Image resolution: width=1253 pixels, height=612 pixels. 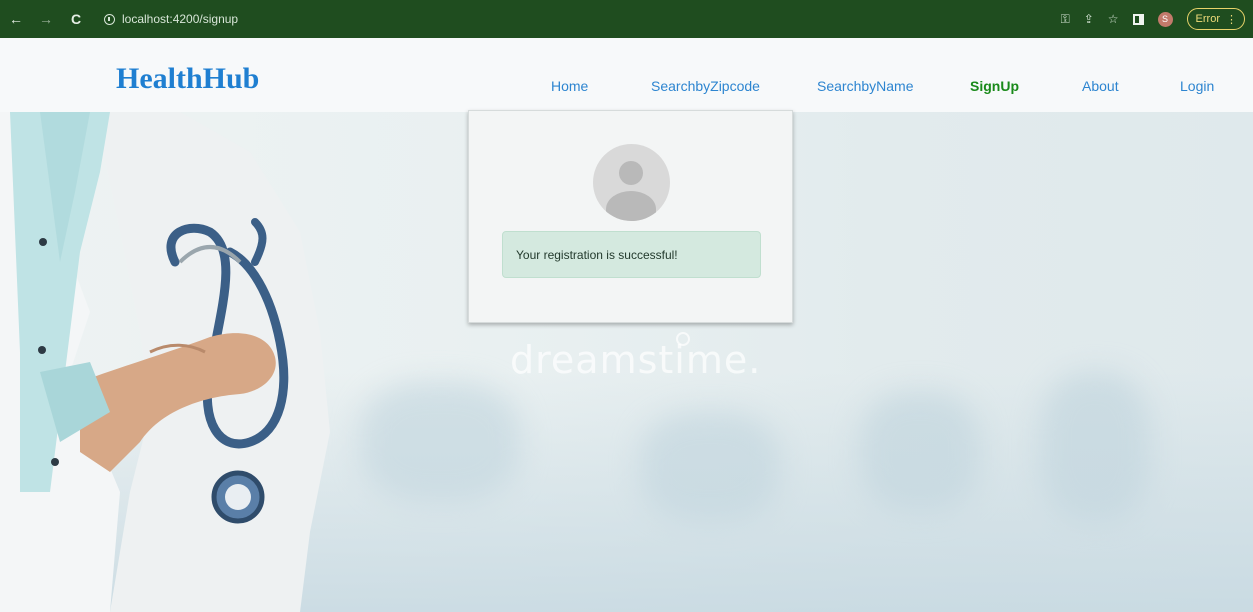 I want to click on nav-link-search-by-name: SearchbyName, so click(x=865, y=86).